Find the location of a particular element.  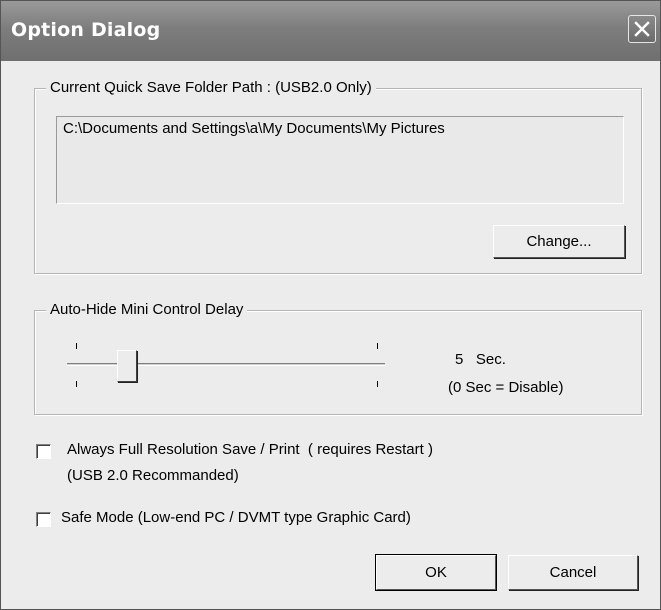

slider-tick-min-bottom is located at coordinates (76, 384).